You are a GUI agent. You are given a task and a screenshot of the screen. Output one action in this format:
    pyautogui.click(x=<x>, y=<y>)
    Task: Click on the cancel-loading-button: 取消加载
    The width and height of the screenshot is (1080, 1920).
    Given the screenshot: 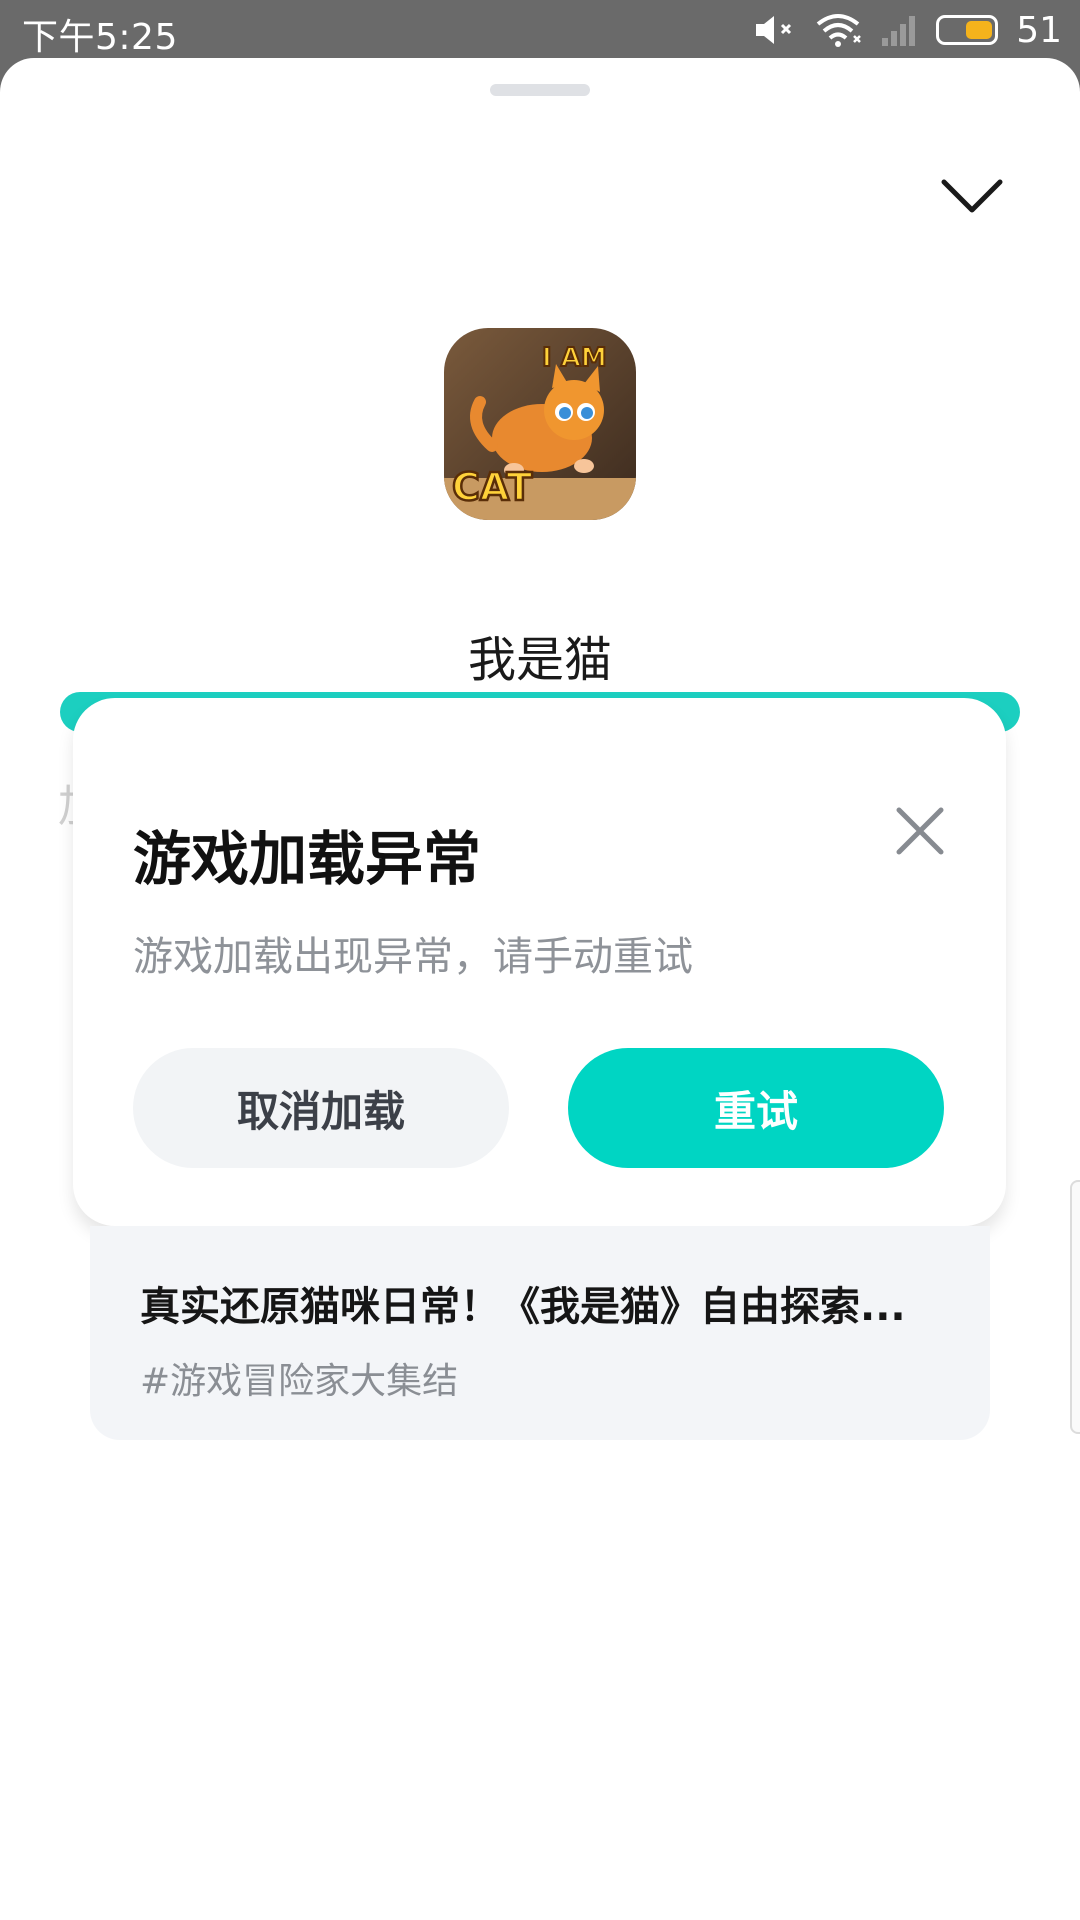 What is the action you would take?
    pyautogui.click(x=321, y=1108)
    